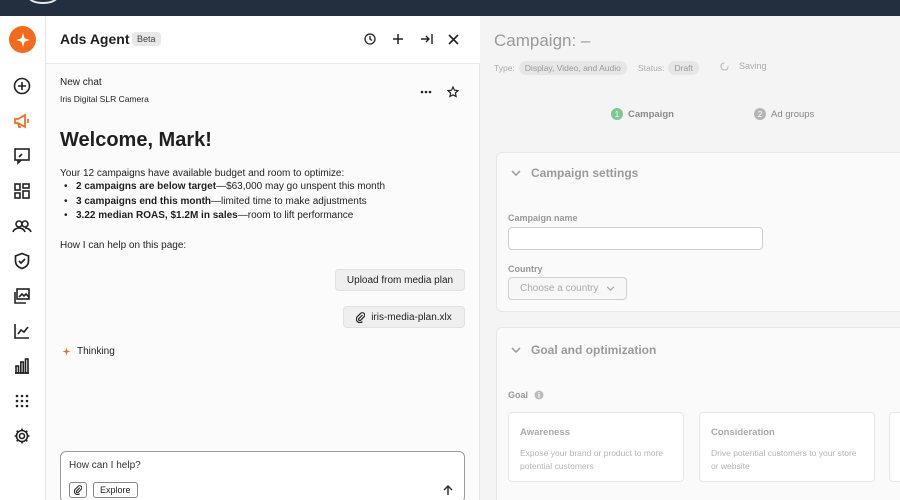  I want to click on more-options-icon, so click(426, 92).